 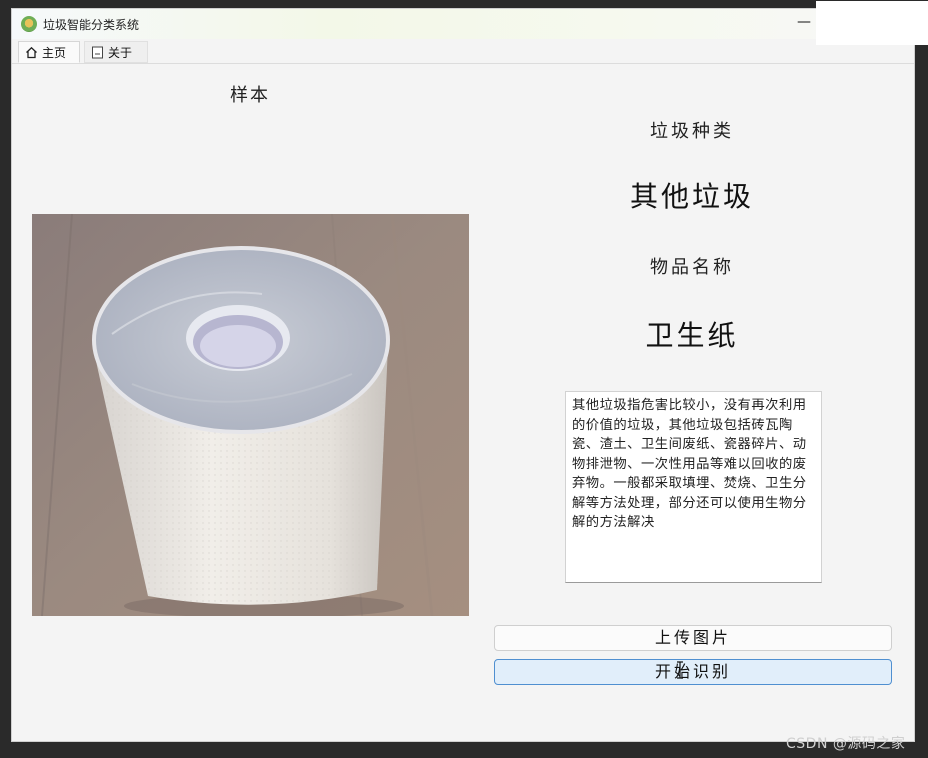 I want to click on tab-about-label: 关于, so click(x=120, y=52).